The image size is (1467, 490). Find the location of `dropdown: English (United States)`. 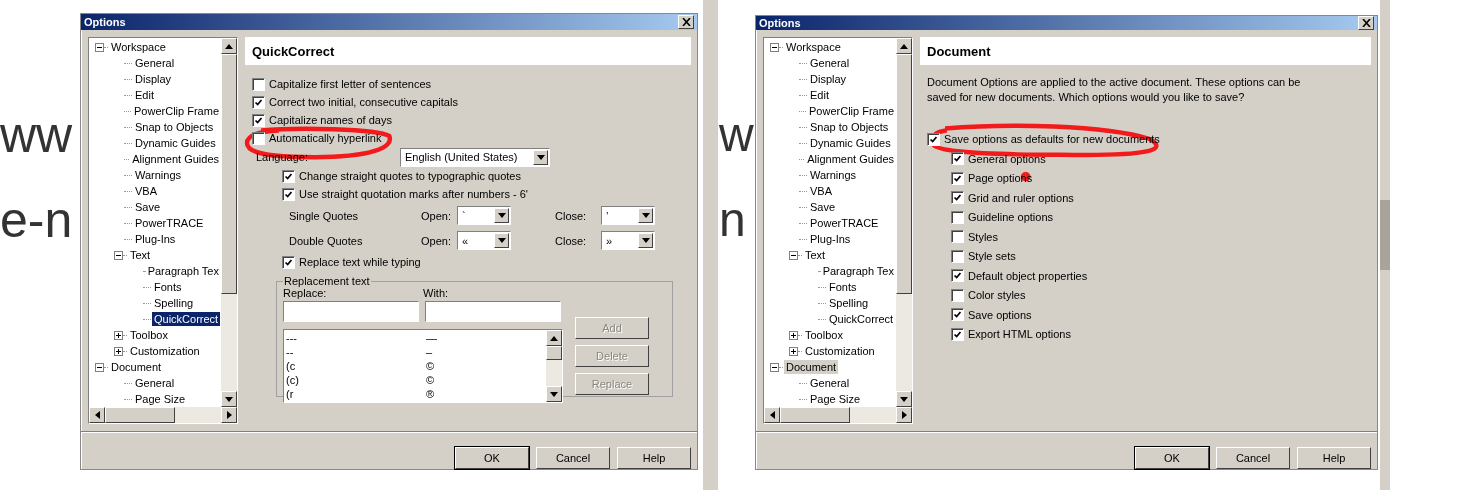

dropdown: English (United States) is located at coordinates (475, 157).